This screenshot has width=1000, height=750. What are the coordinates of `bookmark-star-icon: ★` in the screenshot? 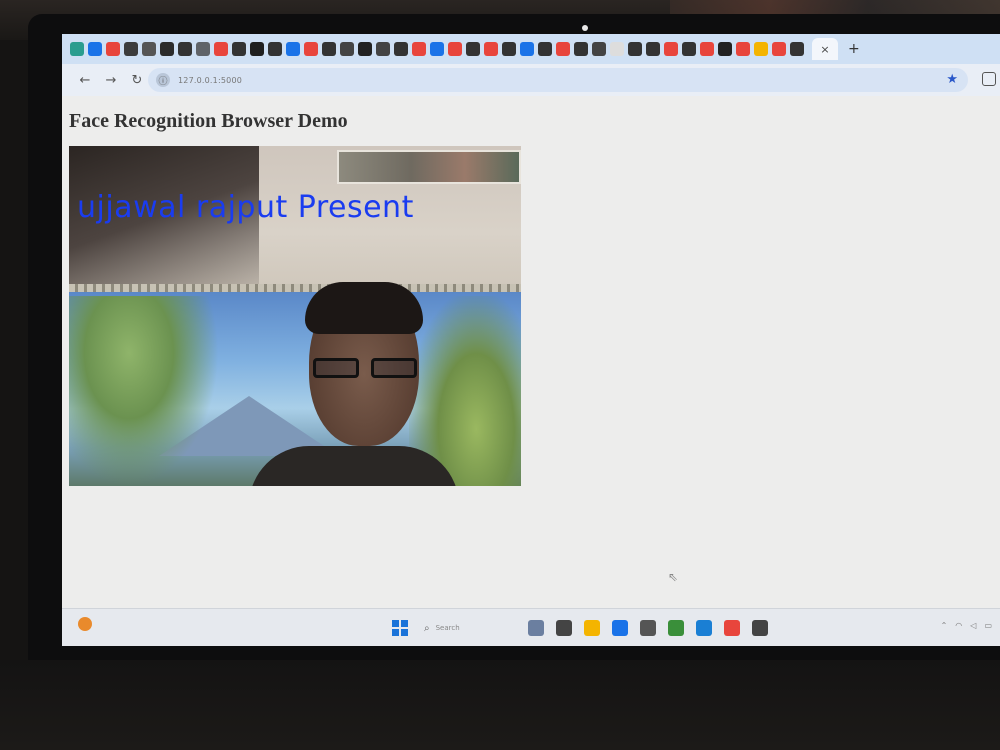 It's located at (952, 79).